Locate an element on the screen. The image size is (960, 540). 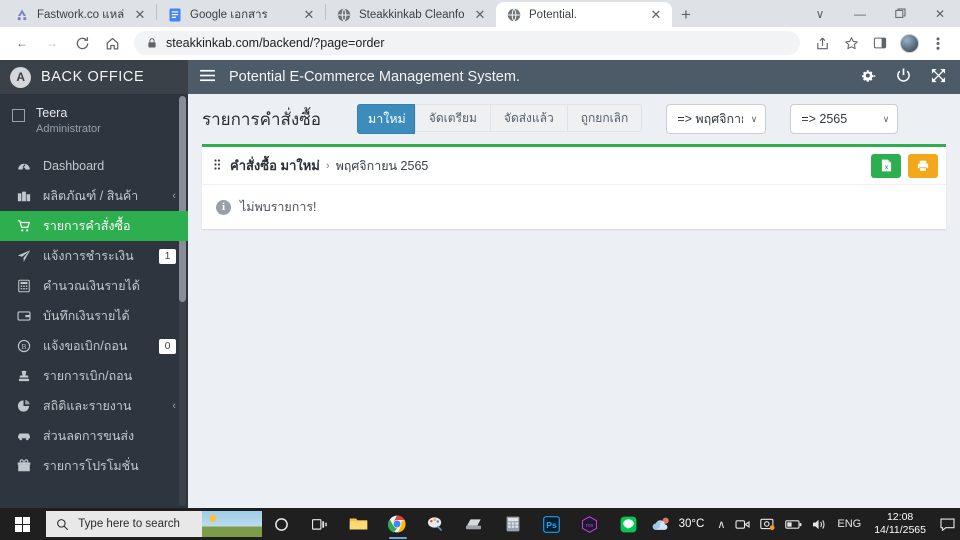
tab-cancelled: ถูกยกเลิก is located at coordinates (604, 118).